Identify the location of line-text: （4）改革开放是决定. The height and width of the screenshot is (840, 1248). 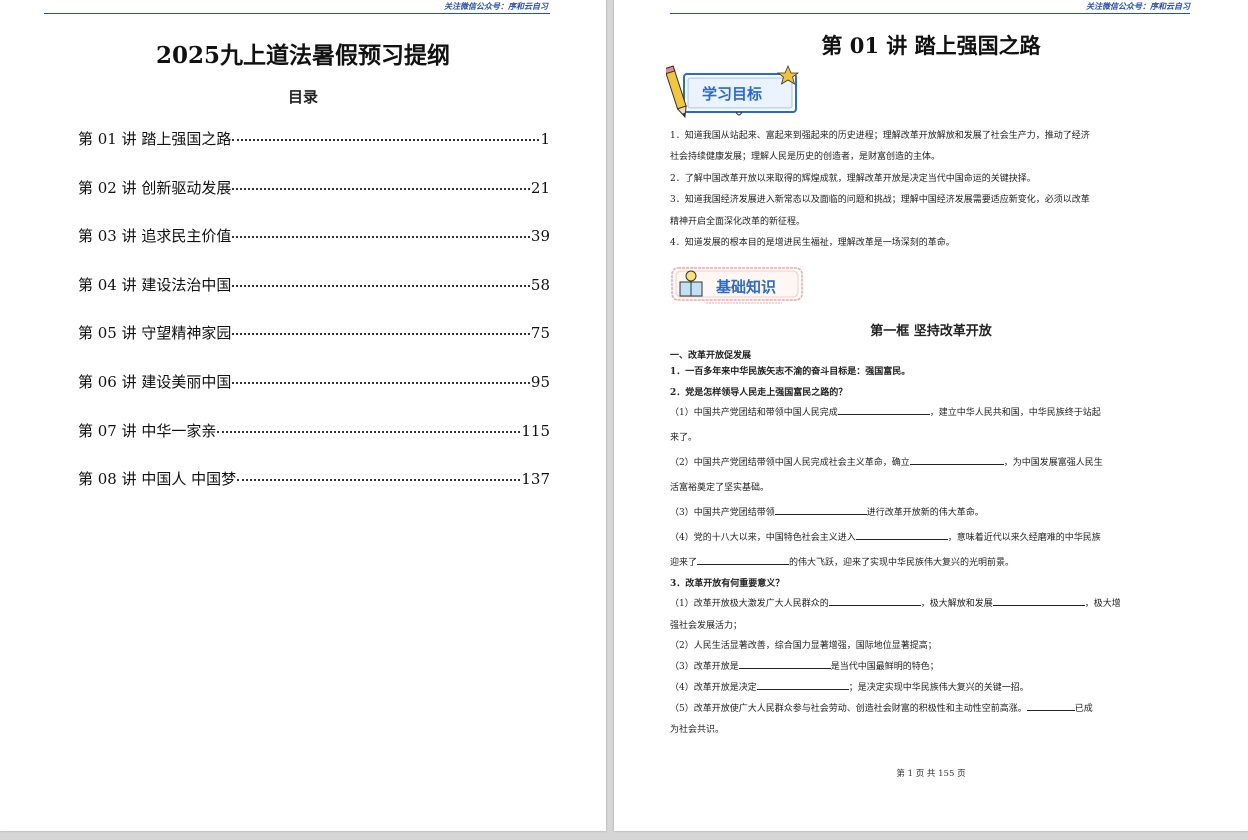
(713, 688).